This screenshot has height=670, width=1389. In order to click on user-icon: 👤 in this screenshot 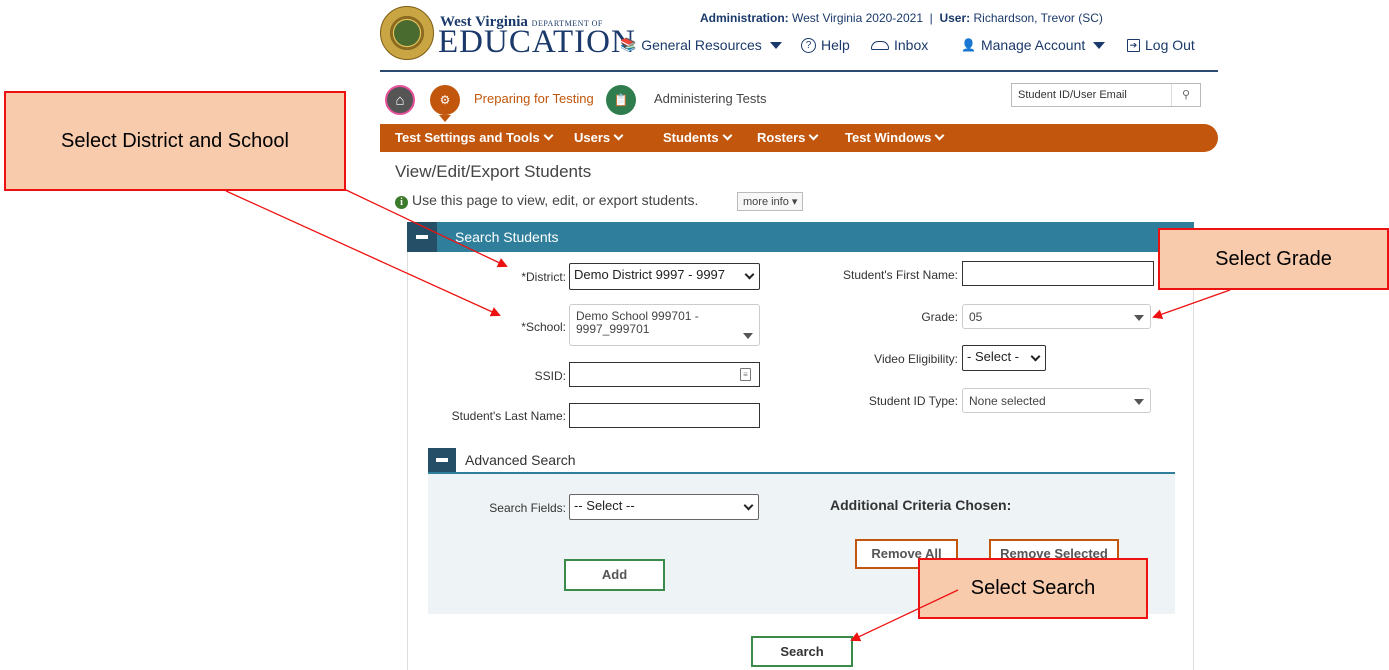, I will do `click(968, 45)`.